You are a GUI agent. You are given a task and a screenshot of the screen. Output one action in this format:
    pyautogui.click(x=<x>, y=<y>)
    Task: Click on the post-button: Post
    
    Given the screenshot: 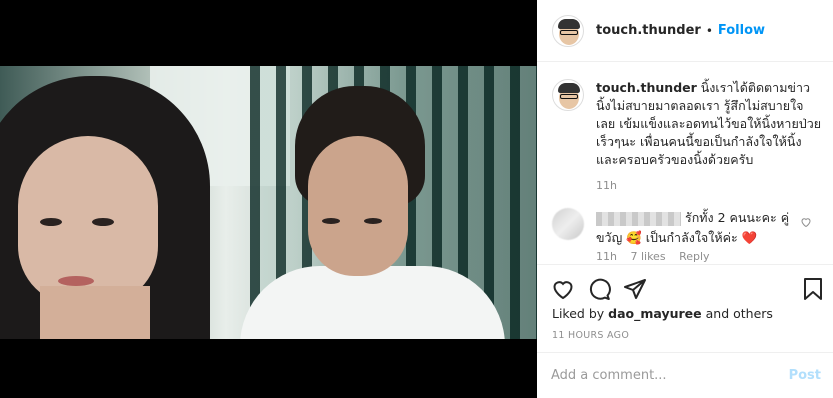 What is the action you would take?
    pyautogui.click(x=805, y=375)
    